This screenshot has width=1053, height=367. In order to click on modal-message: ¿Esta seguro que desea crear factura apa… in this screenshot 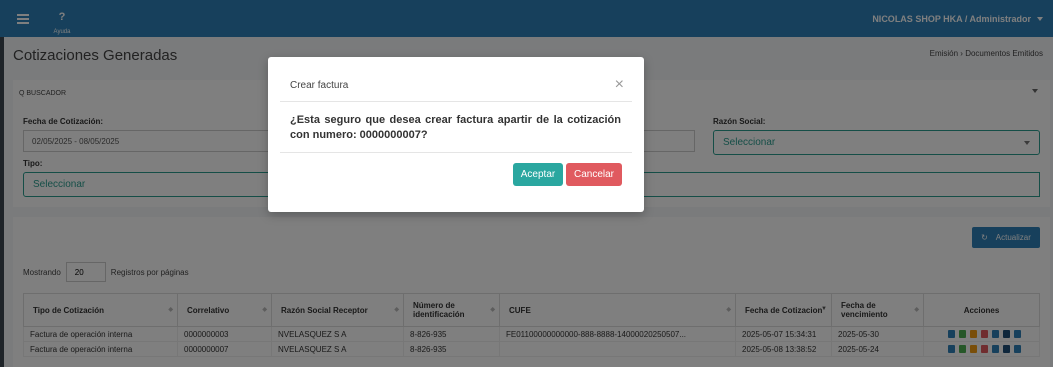, I will do `click(455, 127)`.